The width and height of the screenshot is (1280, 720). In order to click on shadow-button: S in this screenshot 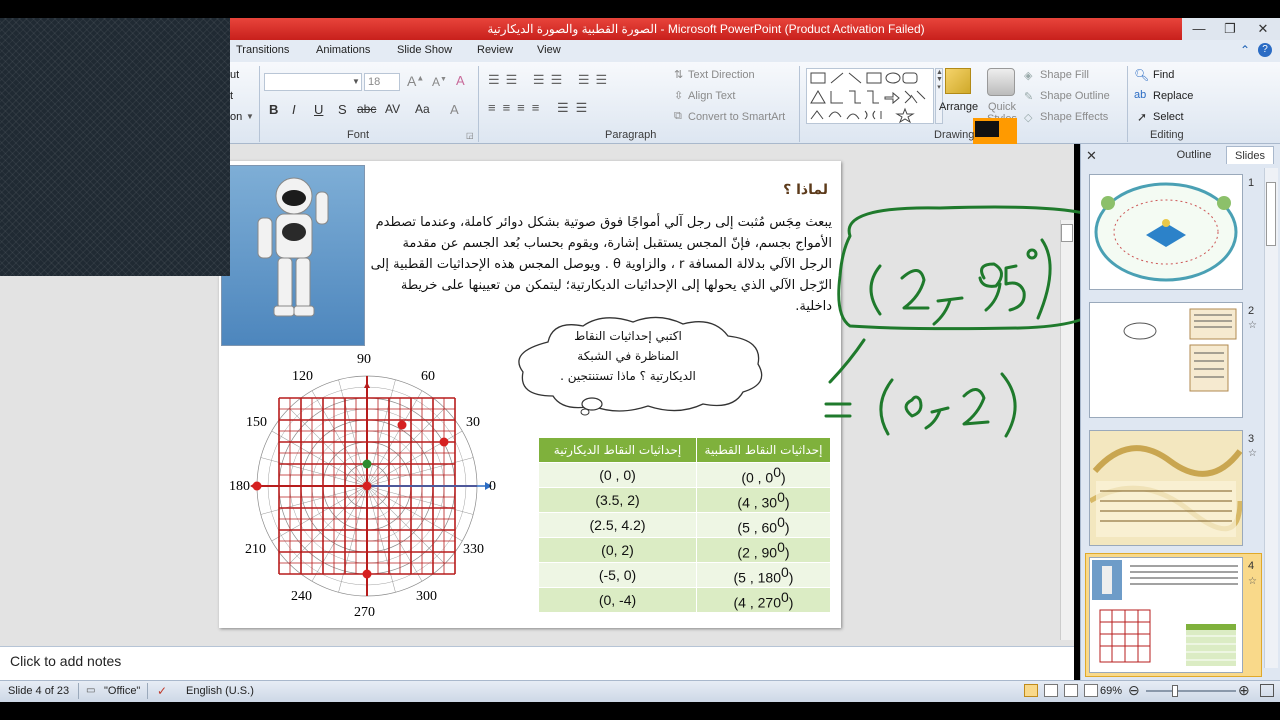, I will do `click(342, 109)`.